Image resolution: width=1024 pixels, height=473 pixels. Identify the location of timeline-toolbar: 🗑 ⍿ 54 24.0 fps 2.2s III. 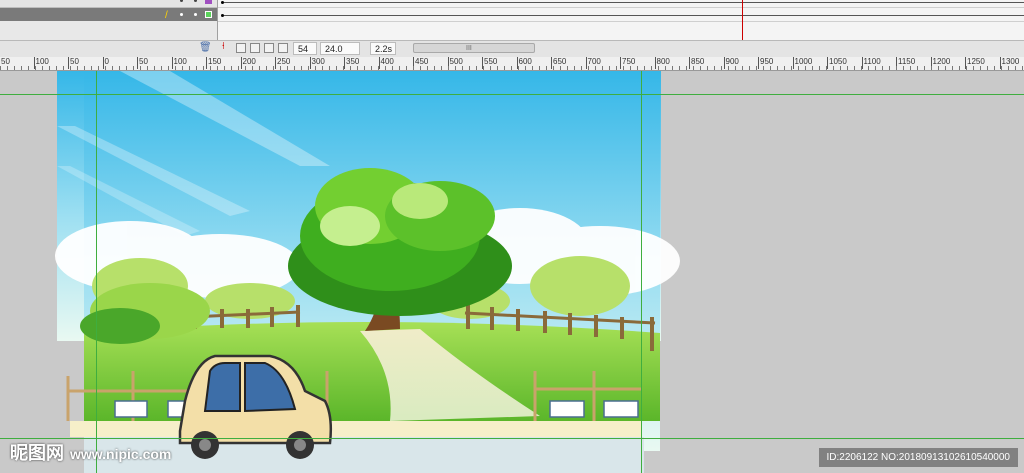
(512, 53).